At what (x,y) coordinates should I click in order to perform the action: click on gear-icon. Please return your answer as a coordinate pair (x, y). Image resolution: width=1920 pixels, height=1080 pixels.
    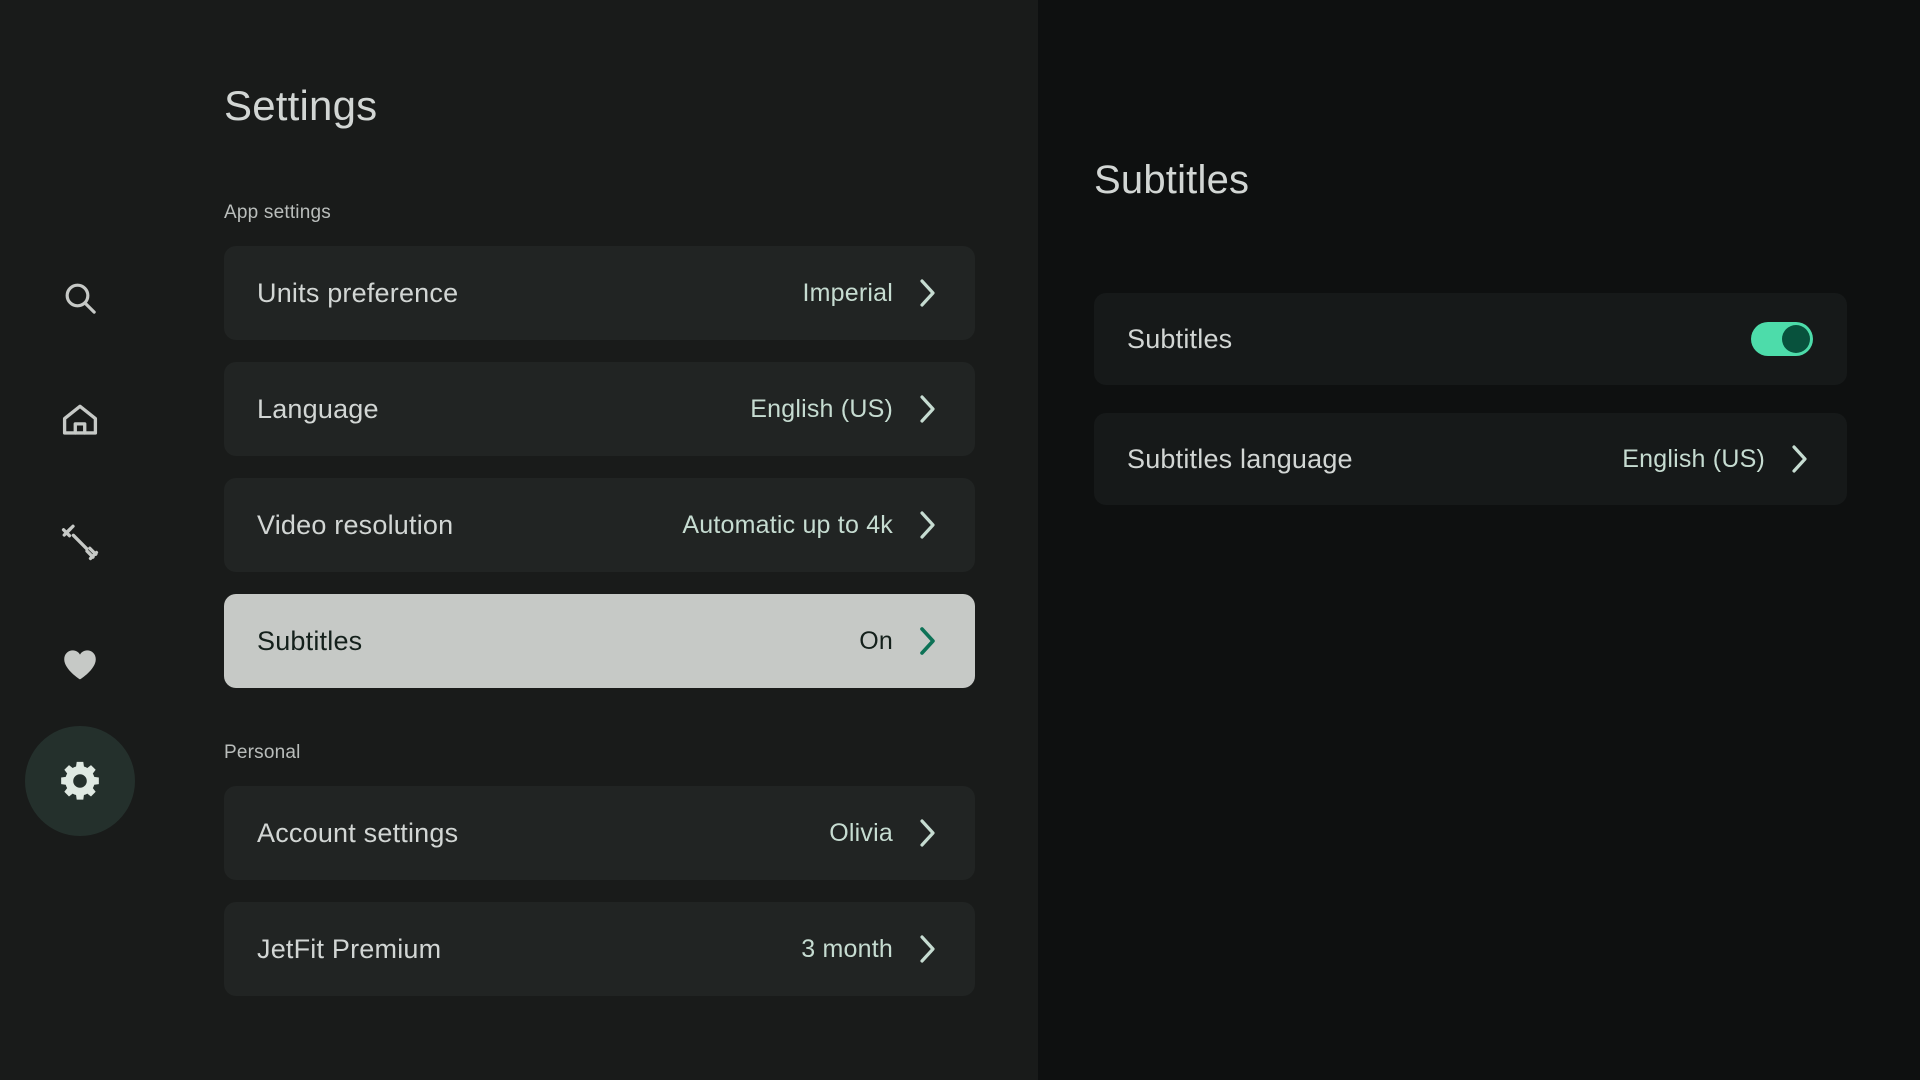
    Looking at the image, I should click on (80, 781).